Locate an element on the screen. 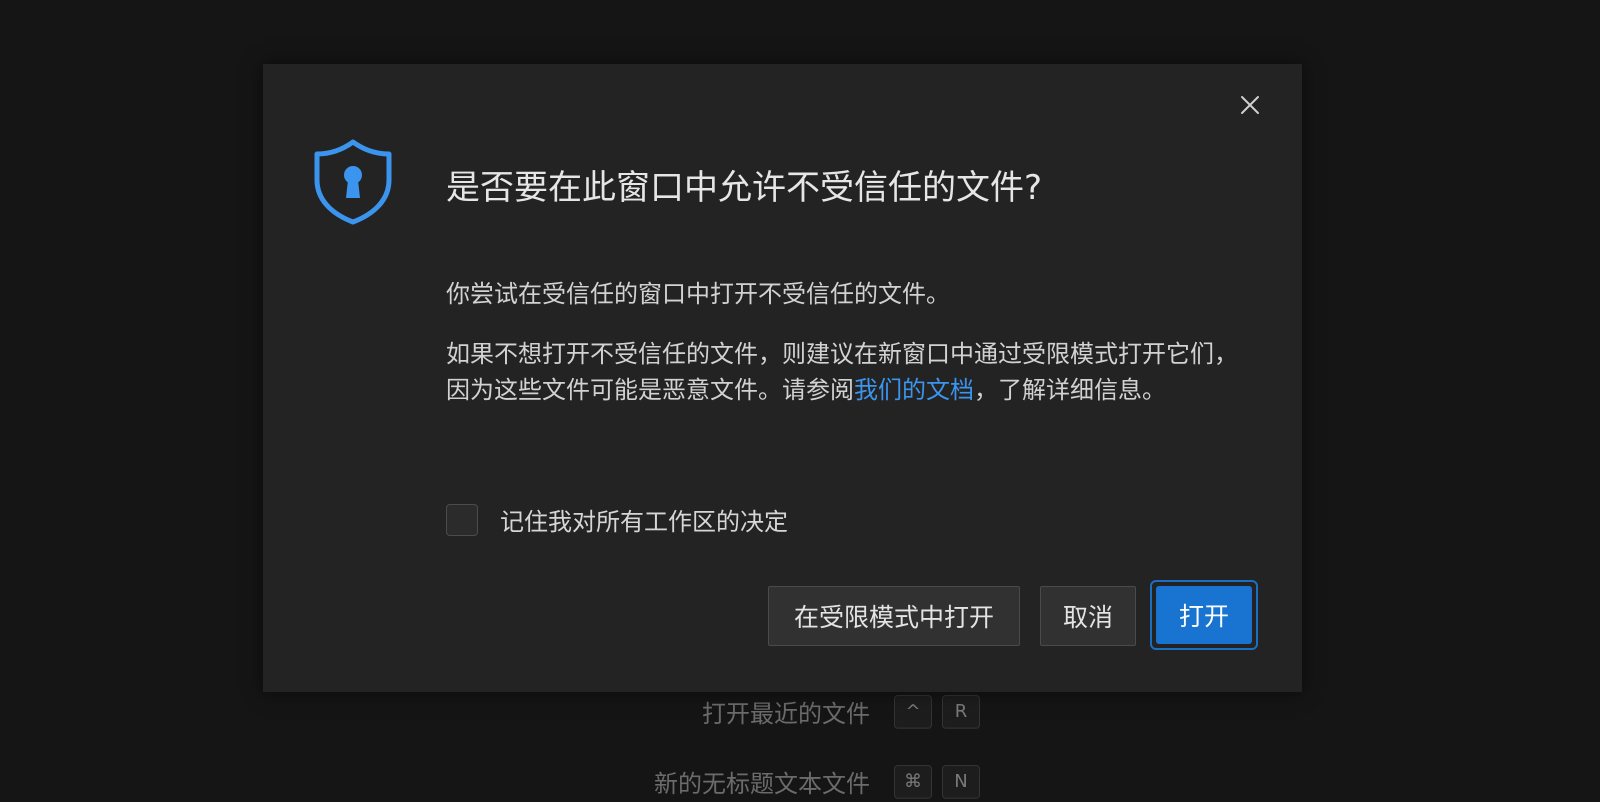  remember-decision-row: 记住我对所有工作区的决定 is located at coordinates (617, 519).